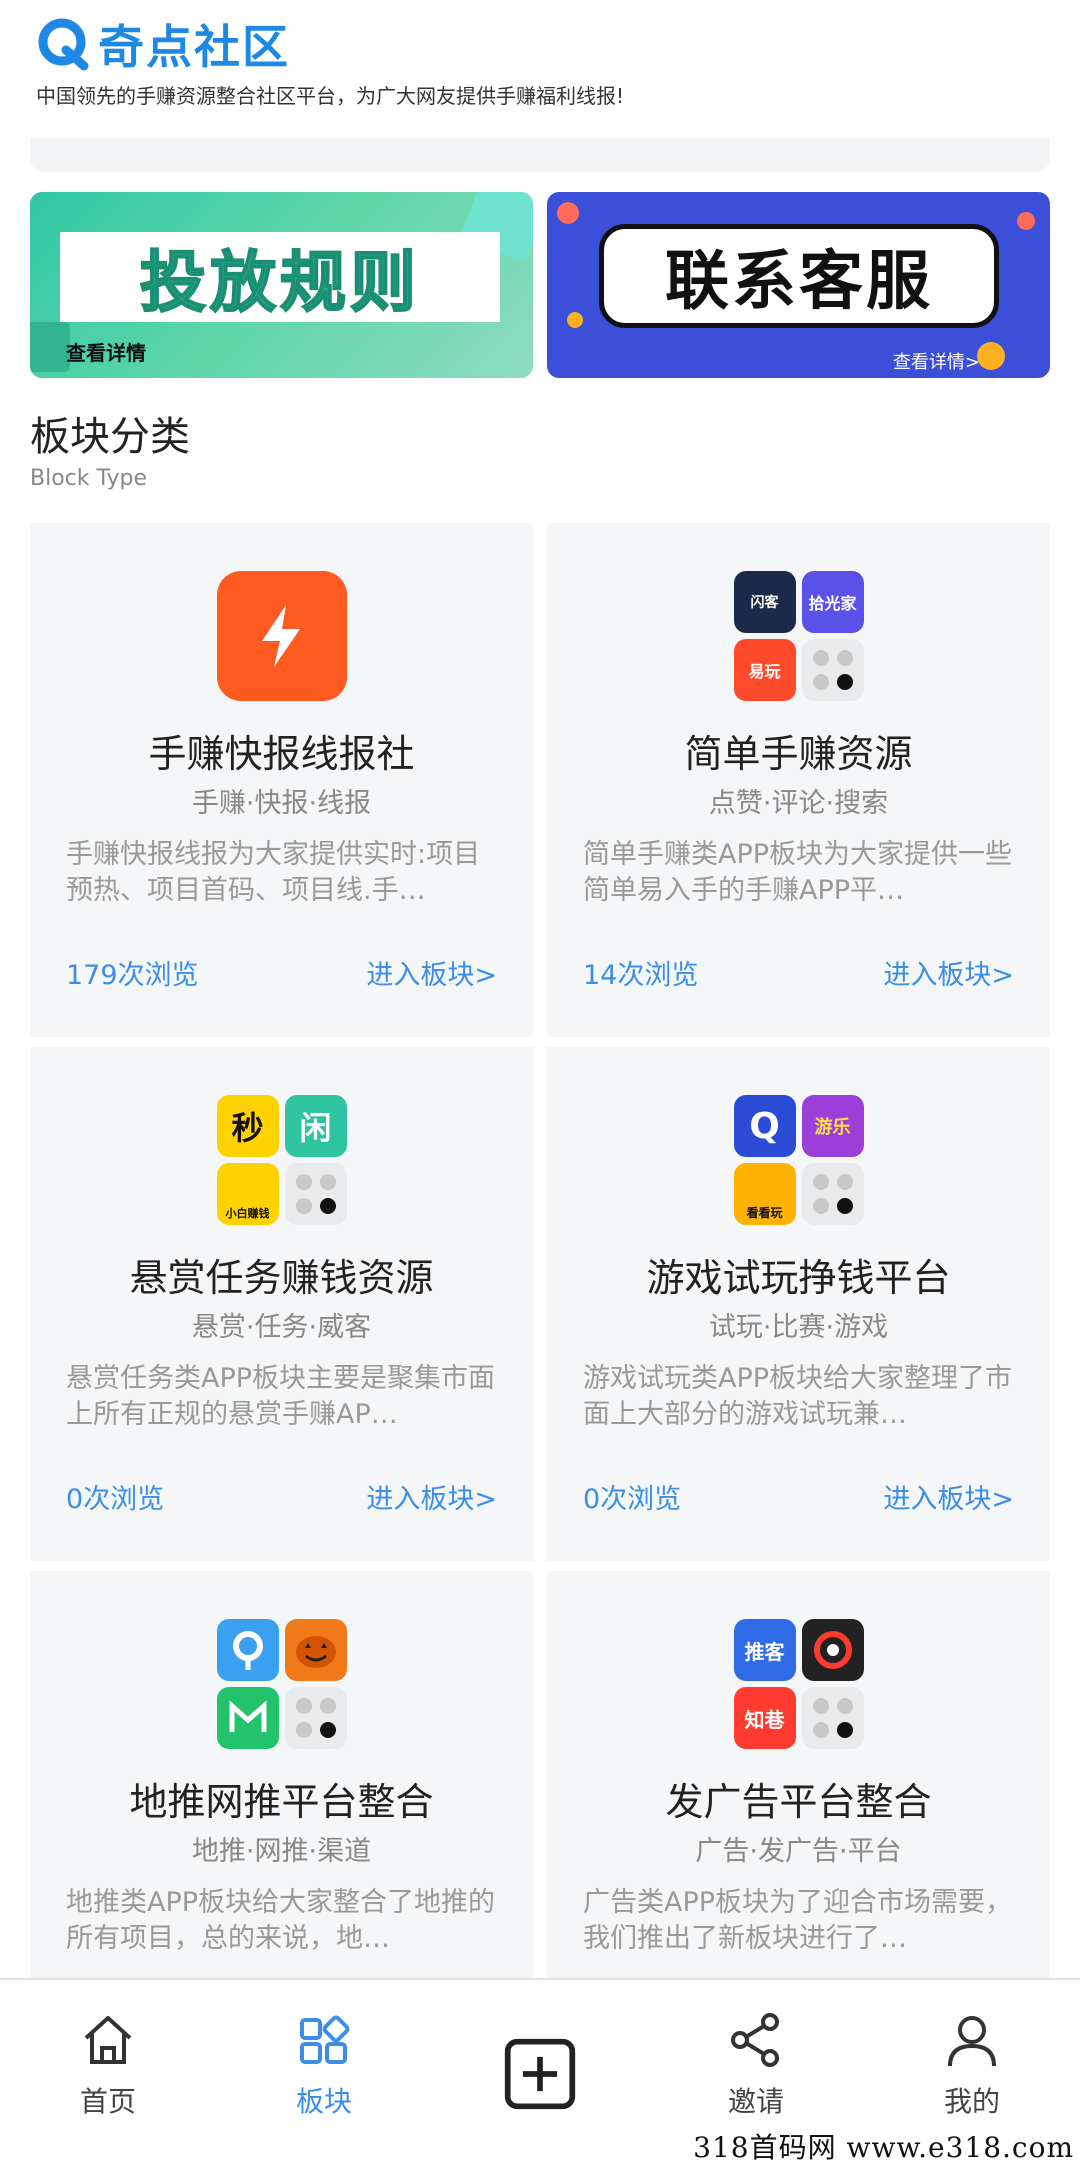 This screenshot has width=1080, height=2167. Describe the element at coordinates (64, 44) in the screenshot. I see `logo-q-icon` at that location.